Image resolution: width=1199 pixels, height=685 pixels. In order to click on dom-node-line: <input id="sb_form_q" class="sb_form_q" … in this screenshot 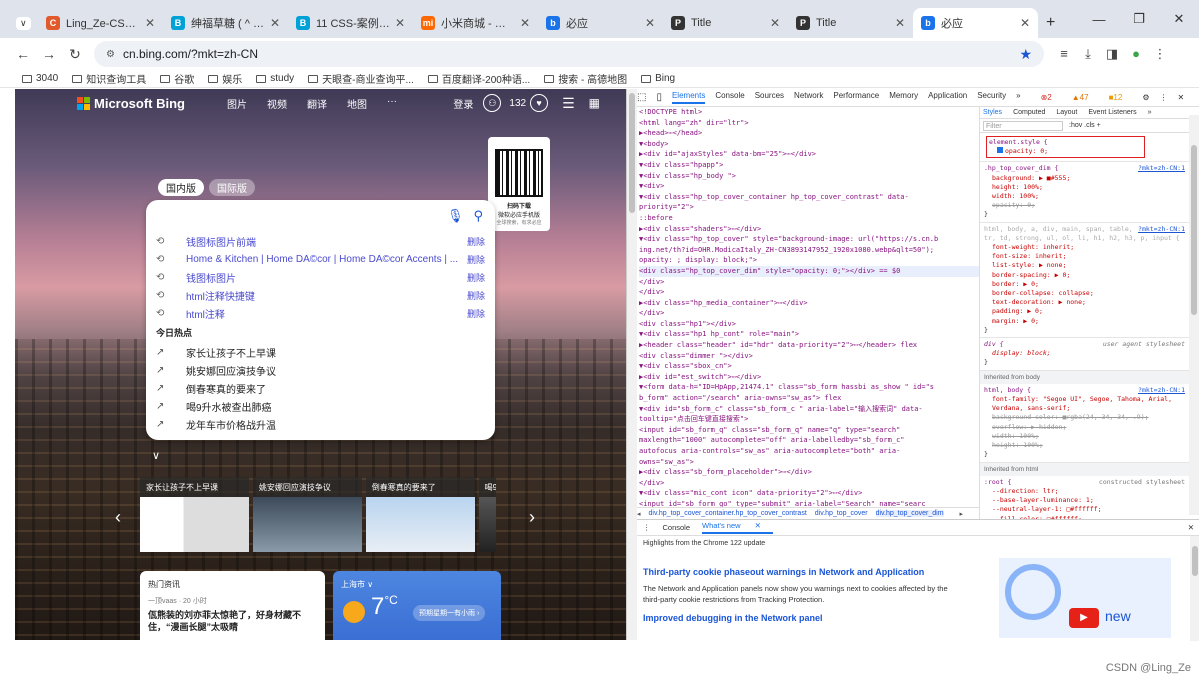, I will do `click(809, 430)`.